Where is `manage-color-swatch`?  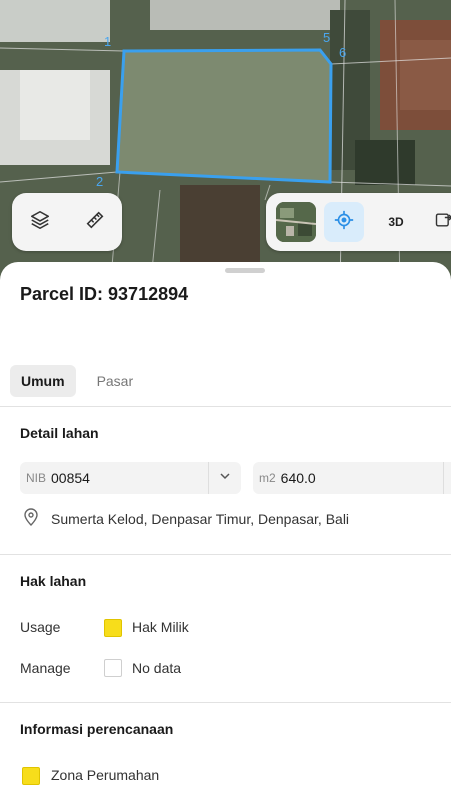
manage-color-swatch is located at coordinates (113, 668).